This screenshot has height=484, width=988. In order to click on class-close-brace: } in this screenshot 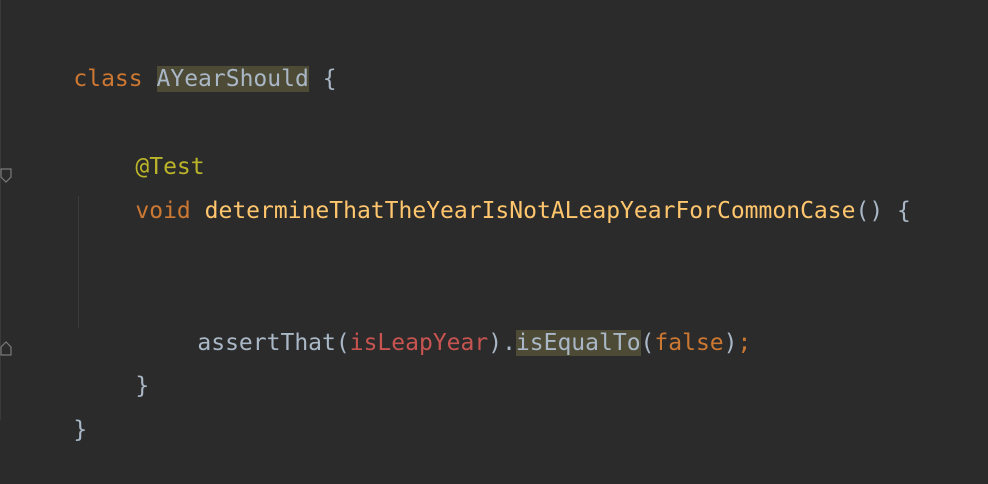, I will do `click(80, 430)`.